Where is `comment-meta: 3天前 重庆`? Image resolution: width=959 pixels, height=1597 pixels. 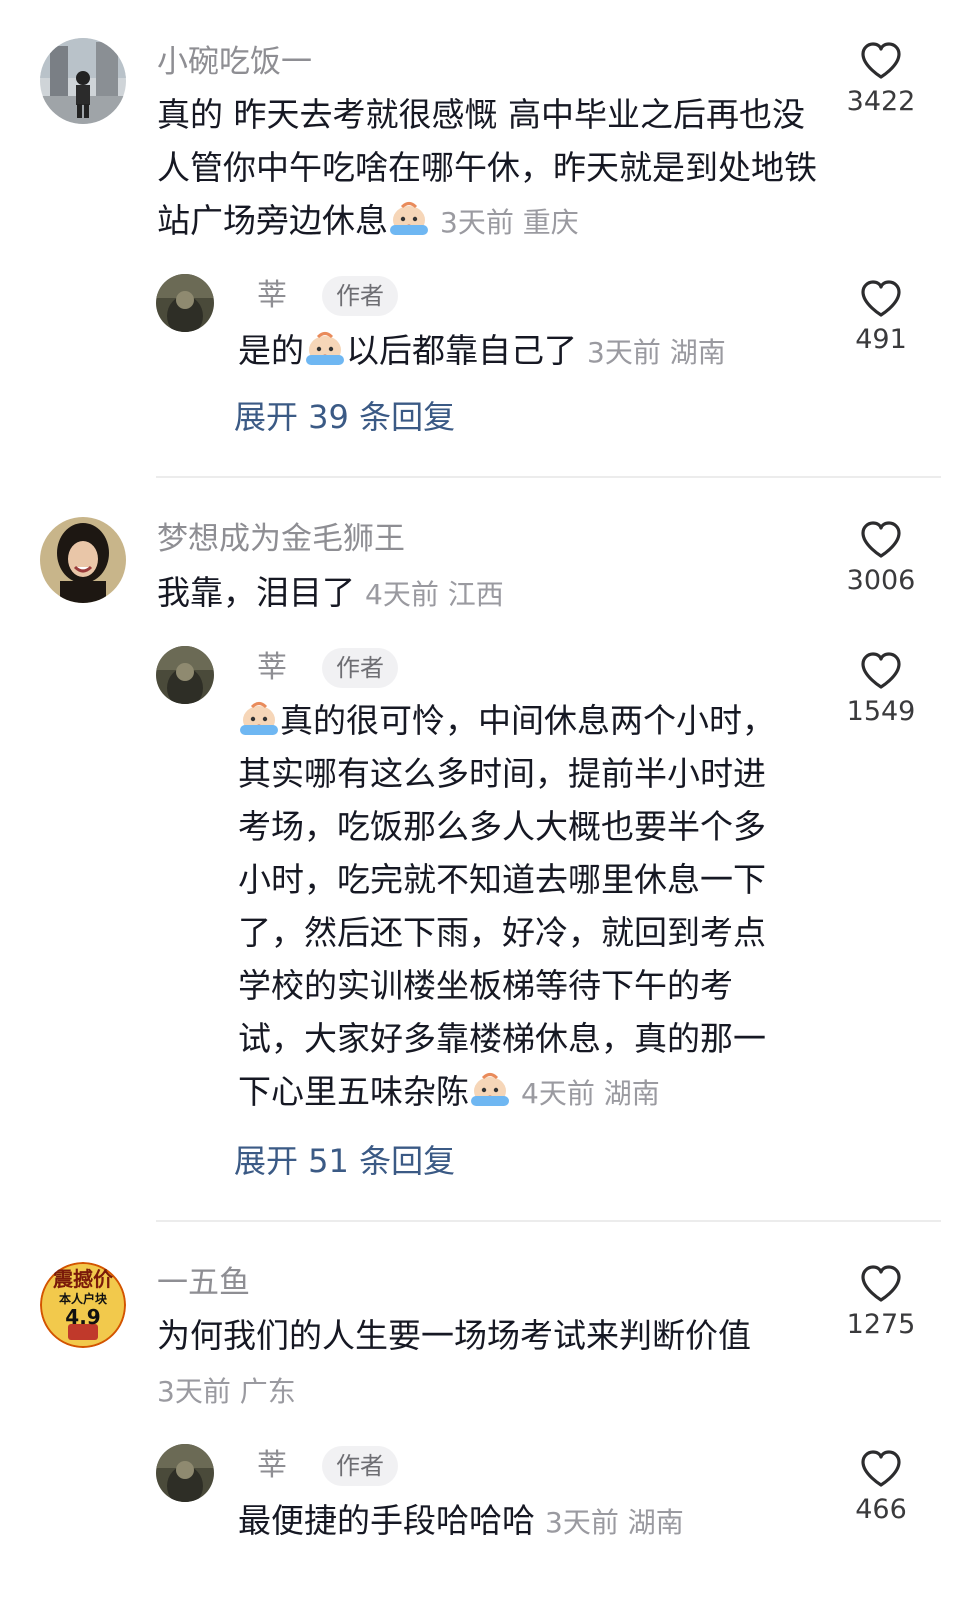
comment-meta: 3天前 重庆 is located at coordinates (509, 222).